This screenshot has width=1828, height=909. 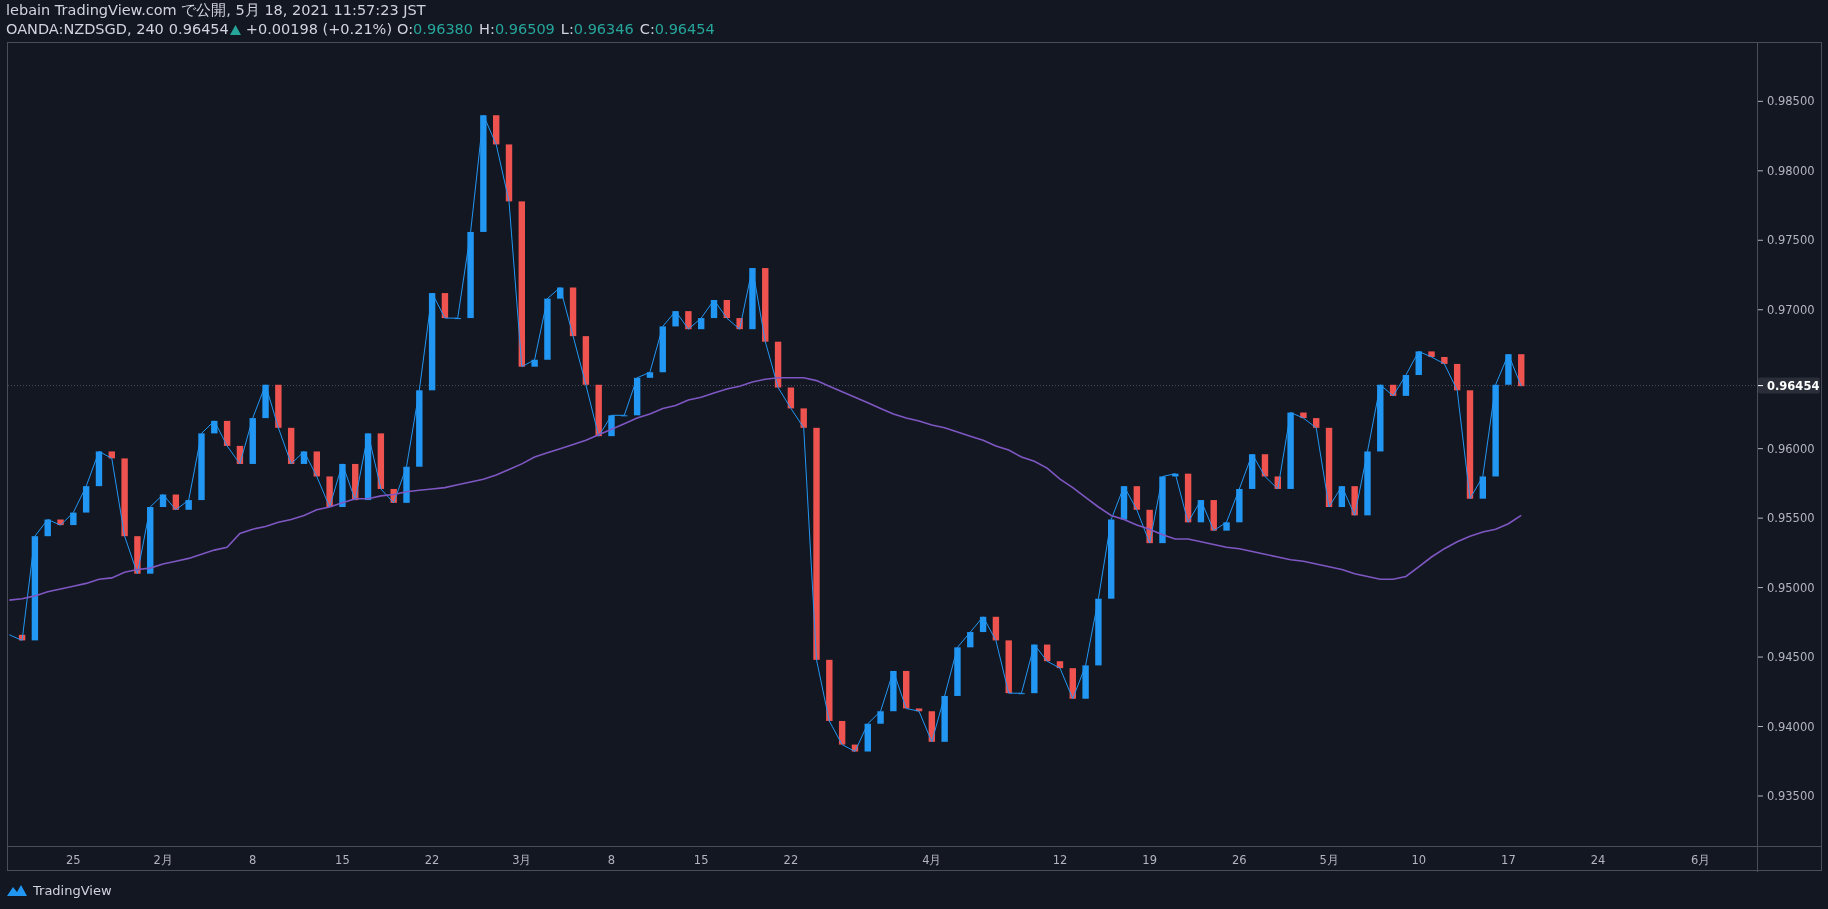 What do you see at coordinates (1791, 170) in the screenshot?
I see `price-tick: 0.98000` at bounding box center [1791, 170].